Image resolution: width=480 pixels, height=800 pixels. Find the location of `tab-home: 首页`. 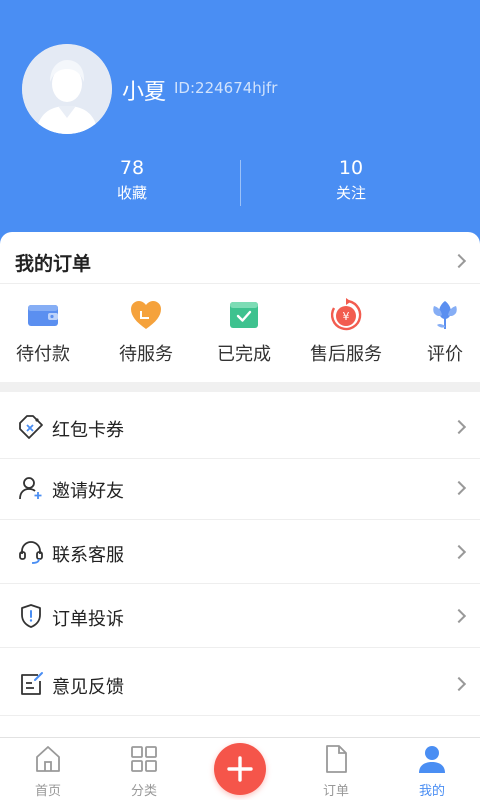

tab-home: 首页 is located at coordinates (48, 769).